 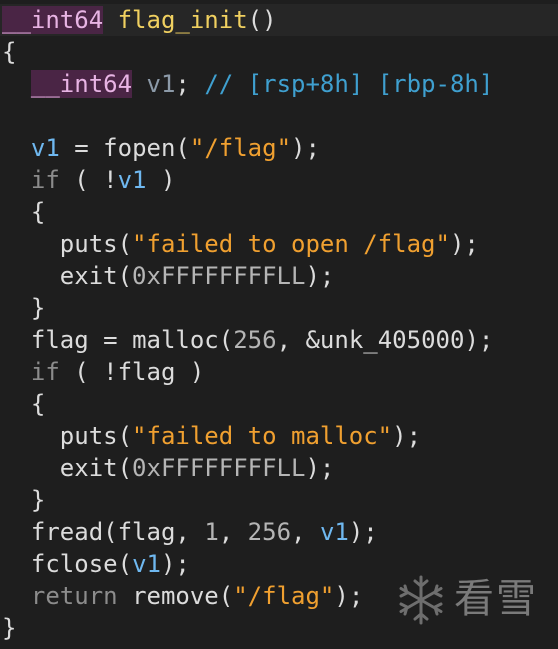 I want to click on function-call: malloc, so click(x=175, y=340).